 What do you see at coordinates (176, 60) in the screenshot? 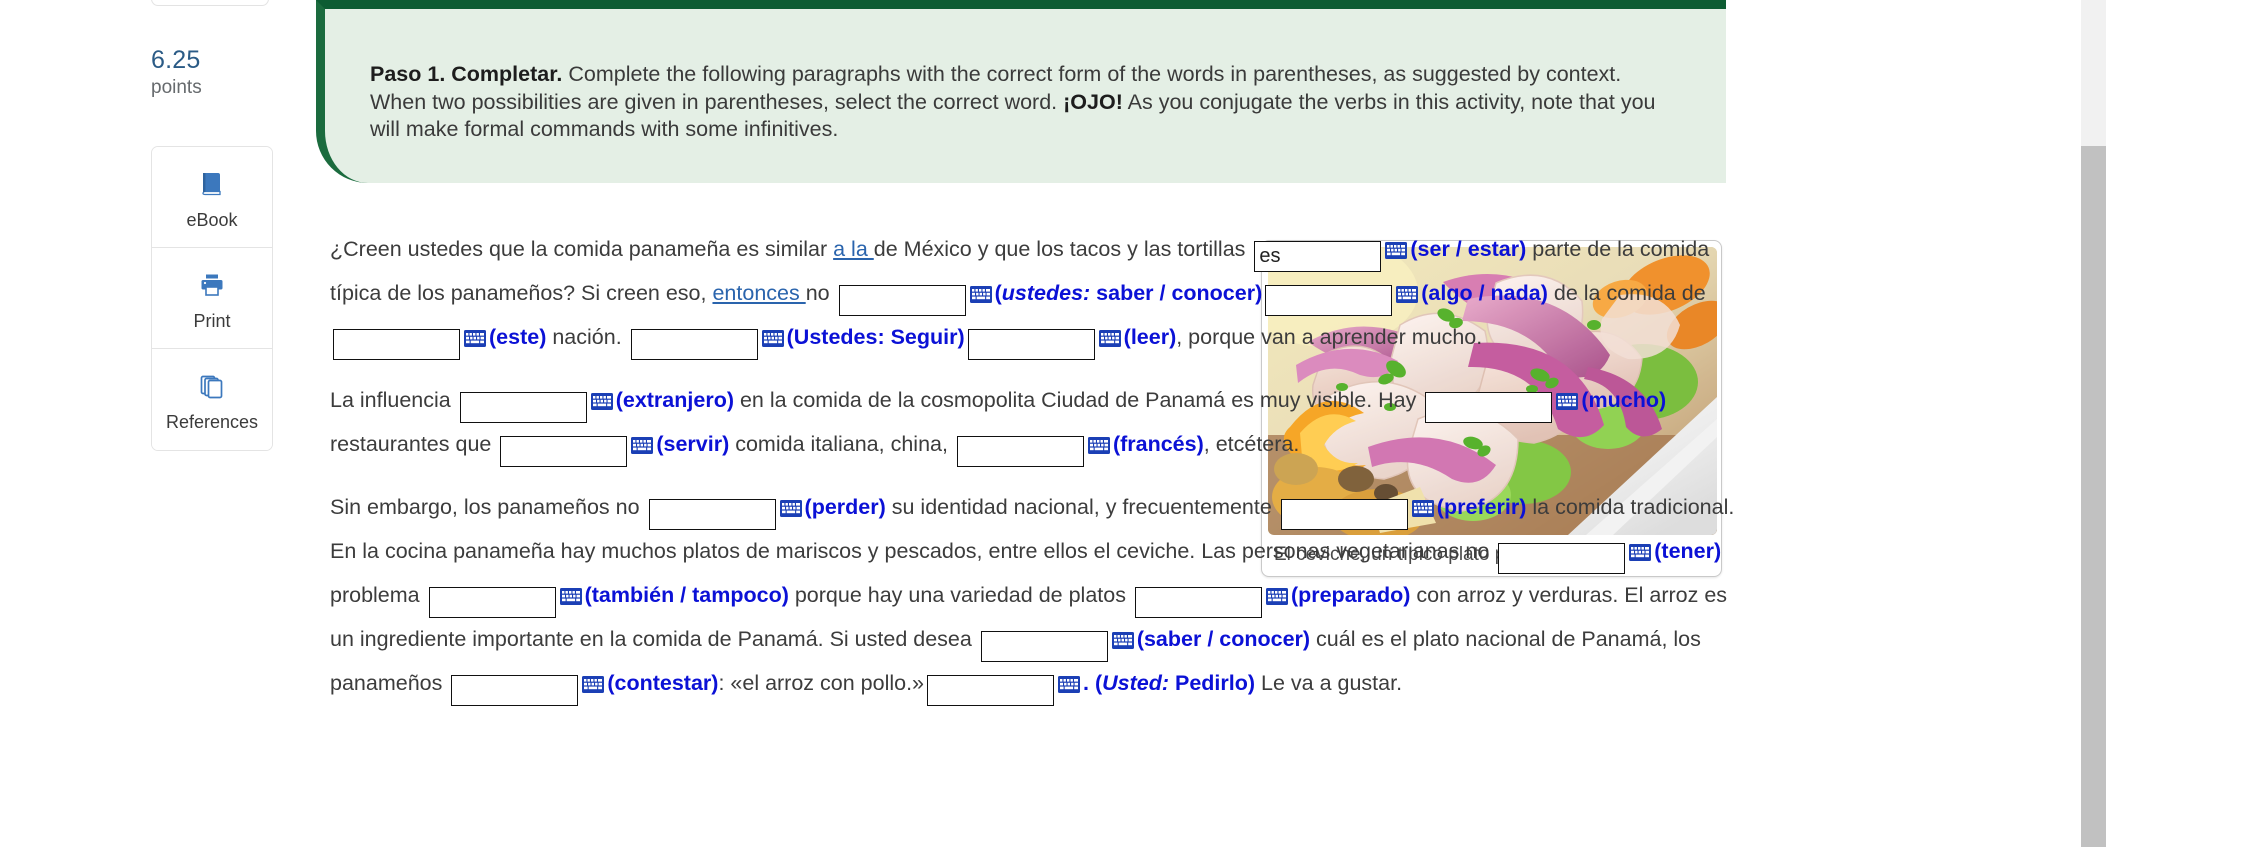
I see `points-value: 6.25` at bounding box center [176, 60].